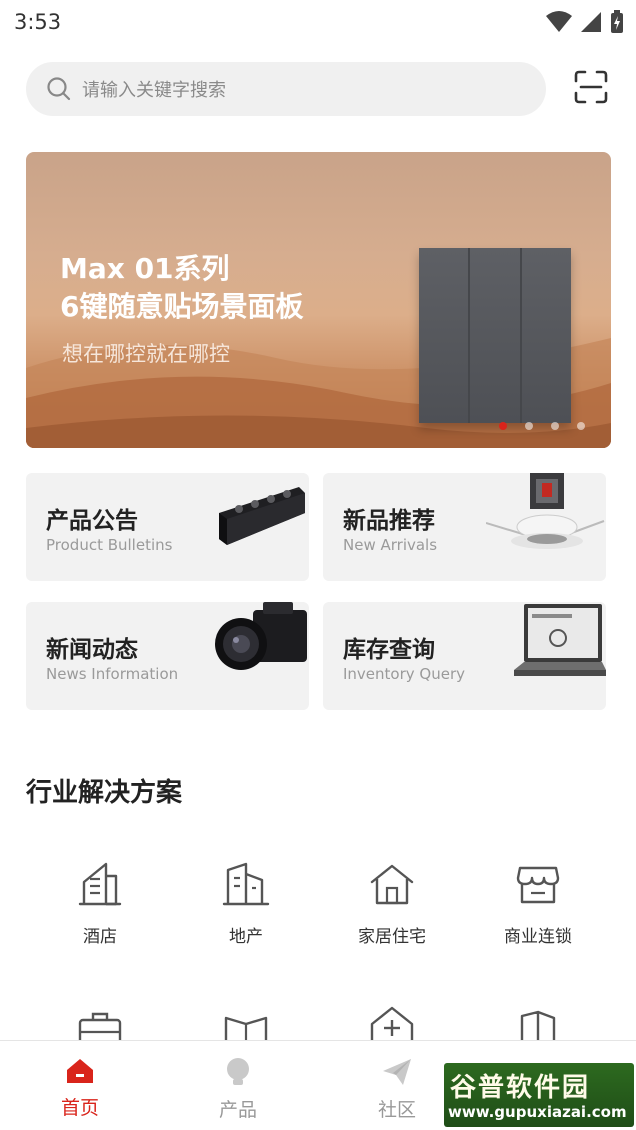  Describe the element at coordinates (154, 90) in the screenshot. I see `search-placeholder: 请输入关键字搜索` at that location.